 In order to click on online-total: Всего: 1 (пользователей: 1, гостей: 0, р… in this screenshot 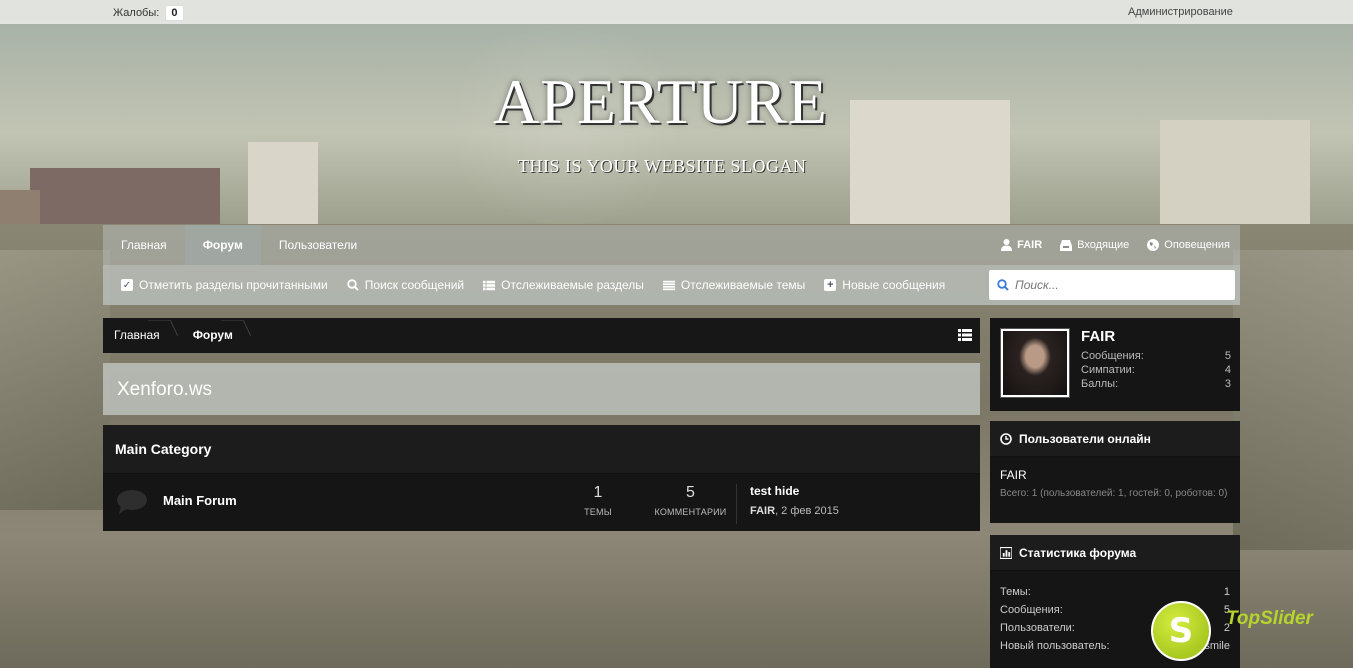, I will do `click(1114, 493)`.